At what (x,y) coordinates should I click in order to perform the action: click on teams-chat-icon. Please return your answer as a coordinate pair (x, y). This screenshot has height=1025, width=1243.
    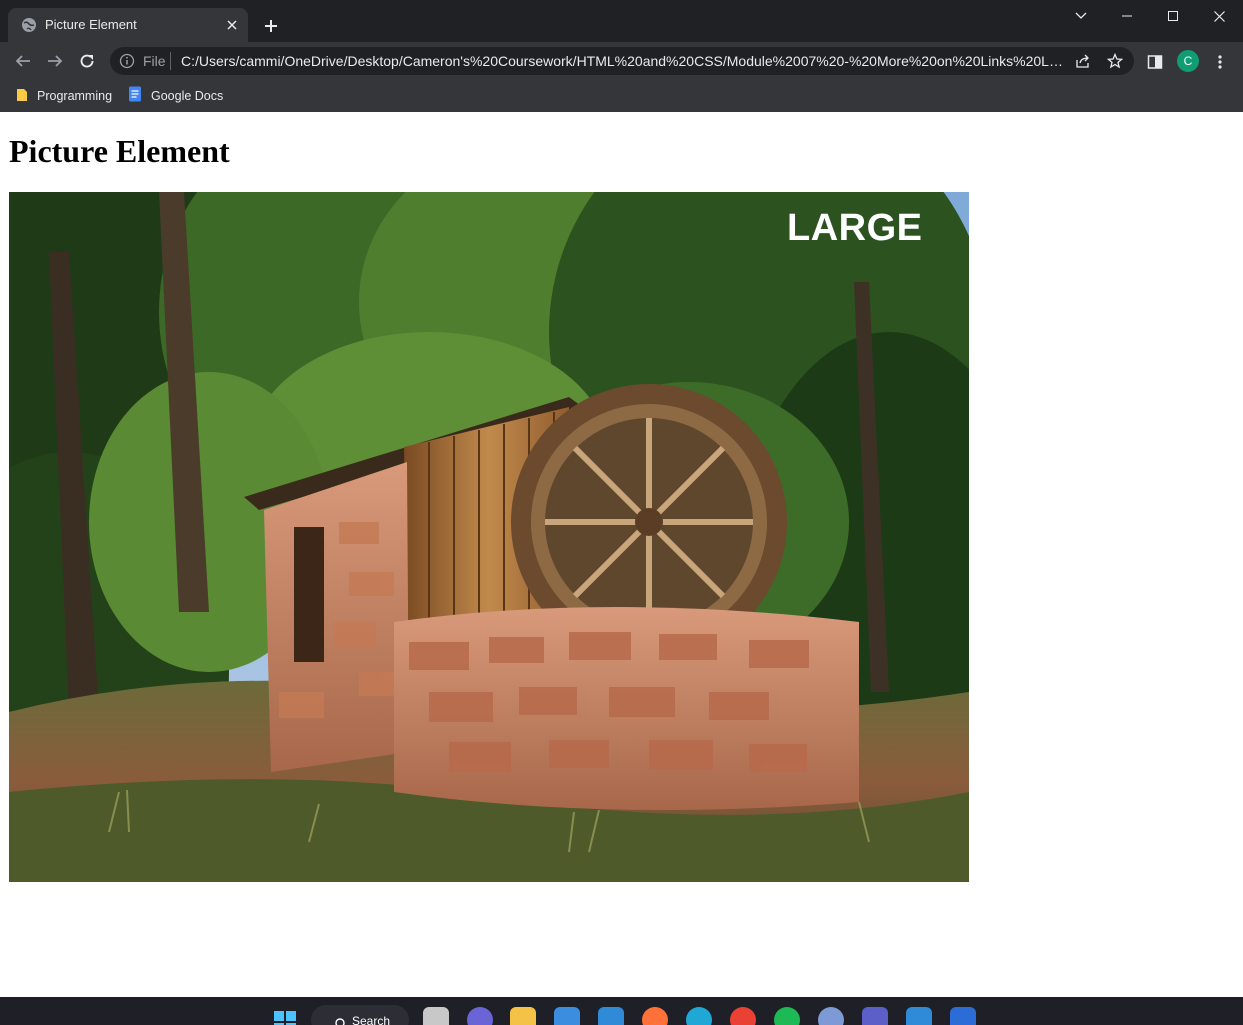
    Looking at the image, I should click on (480, 1016).